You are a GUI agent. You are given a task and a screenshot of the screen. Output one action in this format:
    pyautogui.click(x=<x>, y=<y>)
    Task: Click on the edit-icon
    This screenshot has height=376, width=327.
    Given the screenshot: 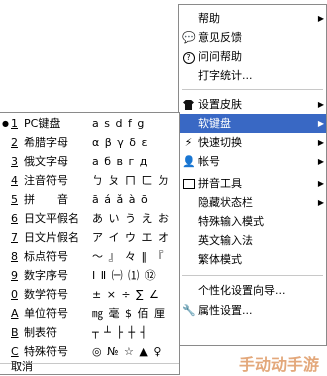 What is the action you would take?
    pyautogui.click(x=188, y=183)
    